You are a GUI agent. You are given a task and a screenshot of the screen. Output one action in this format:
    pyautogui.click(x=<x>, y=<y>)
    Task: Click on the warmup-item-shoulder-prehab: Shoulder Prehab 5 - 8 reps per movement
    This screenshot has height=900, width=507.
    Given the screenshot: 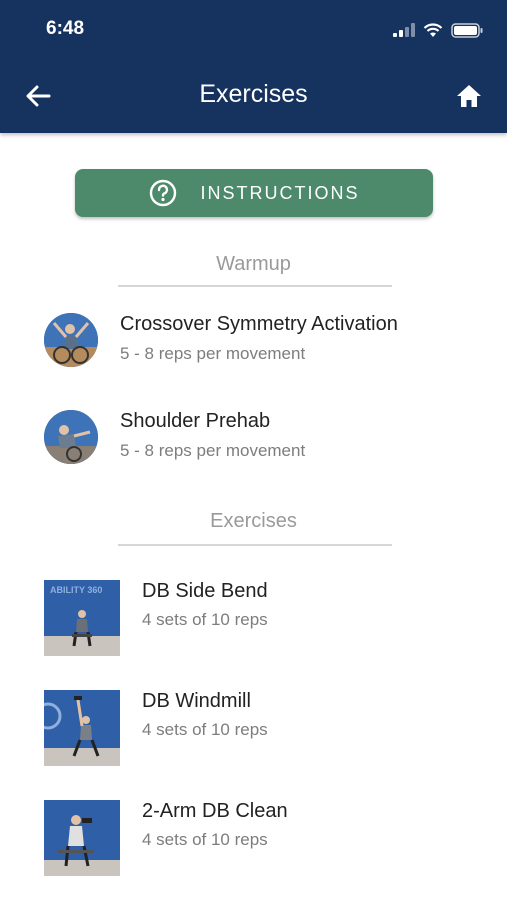 What is the action you would take?
    pyautogui.click(x=264, y=438)
    